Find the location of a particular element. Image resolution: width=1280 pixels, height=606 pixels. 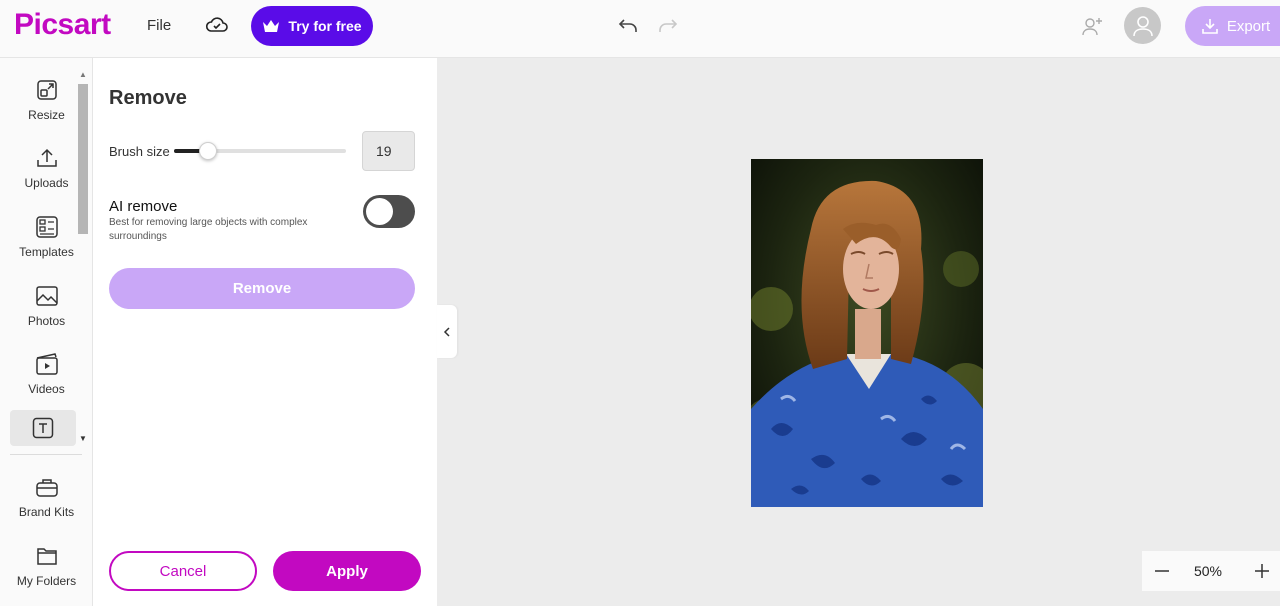

rail-item-brand-kits: Brand Kits is located at coordinates (46, 505).